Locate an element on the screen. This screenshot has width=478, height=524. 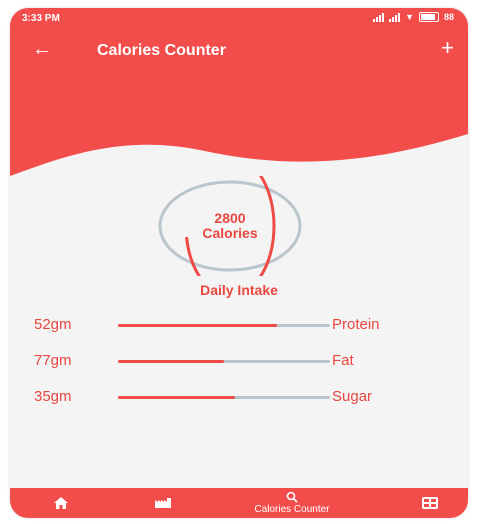
sugar-label: Sugar is located at coordinates (352, 396).